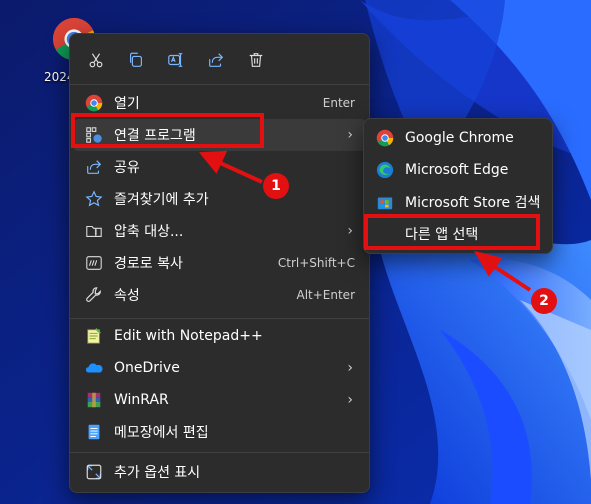  I want to click on highlight-box-choose-app, so click(452, 232).